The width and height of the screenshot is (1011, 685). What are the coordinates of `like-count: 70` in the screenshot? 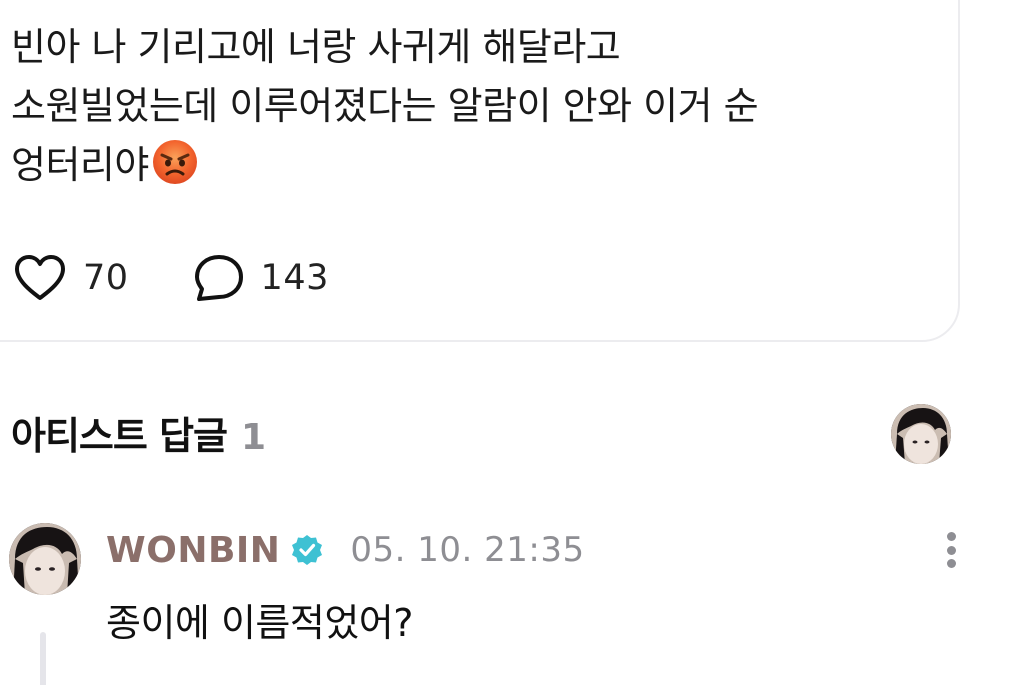 It's located at (106, 278).